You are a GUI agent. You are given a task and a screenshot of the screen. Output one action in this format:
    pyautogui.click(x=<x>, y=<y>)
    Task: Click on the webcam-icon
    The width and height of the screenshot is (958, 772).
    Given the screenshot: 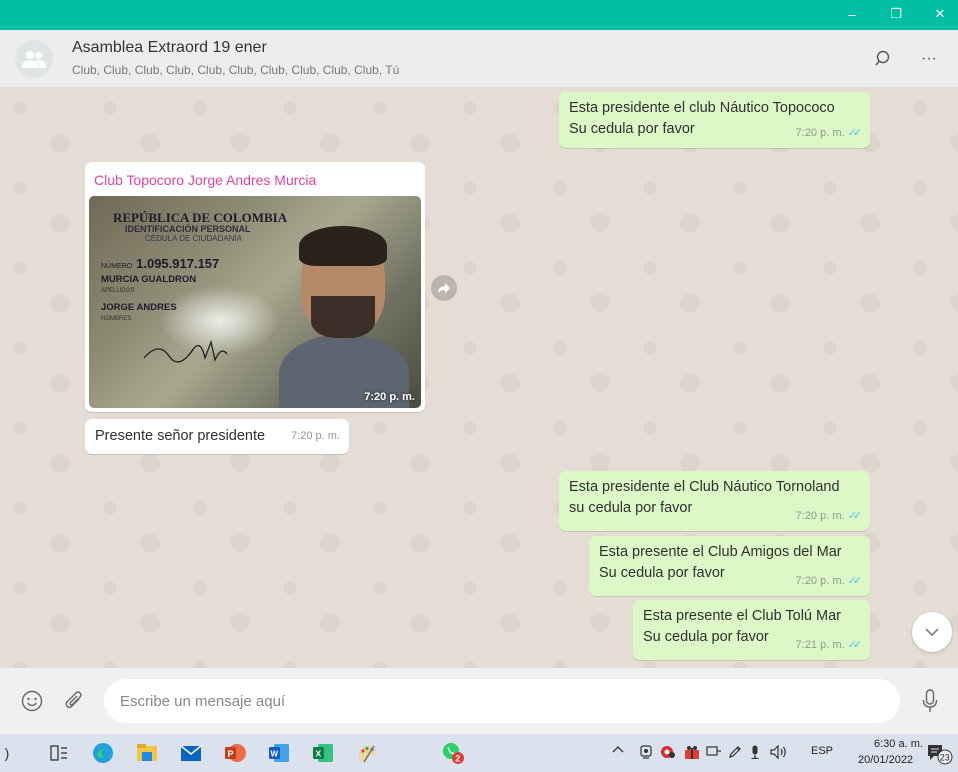 What is the action you would take?
    pyautogui.click(x=646, y=752)
    